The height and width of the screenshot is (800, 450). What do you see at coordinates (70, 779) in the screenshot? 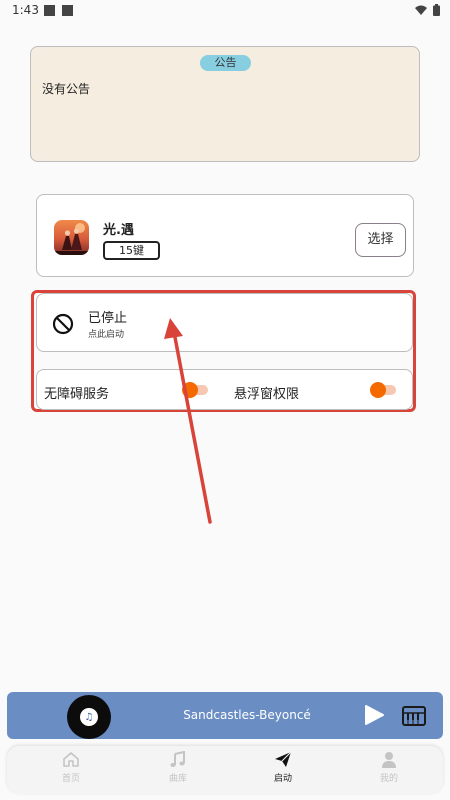
I see `nav-home-label: 首页` at bounding box center [70, 779].